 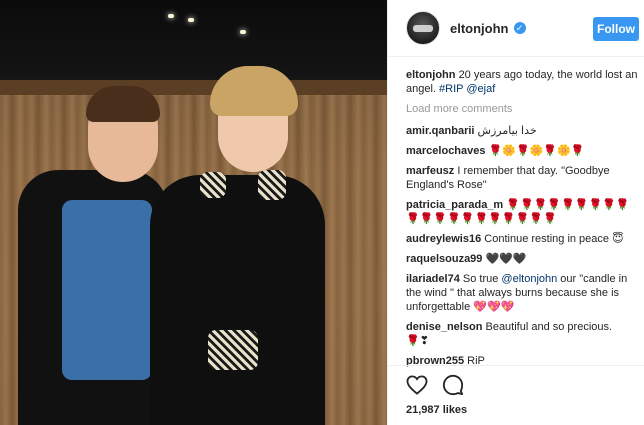 I want to click on mention-link: @eltonjohn, so click(x=529, y=279).